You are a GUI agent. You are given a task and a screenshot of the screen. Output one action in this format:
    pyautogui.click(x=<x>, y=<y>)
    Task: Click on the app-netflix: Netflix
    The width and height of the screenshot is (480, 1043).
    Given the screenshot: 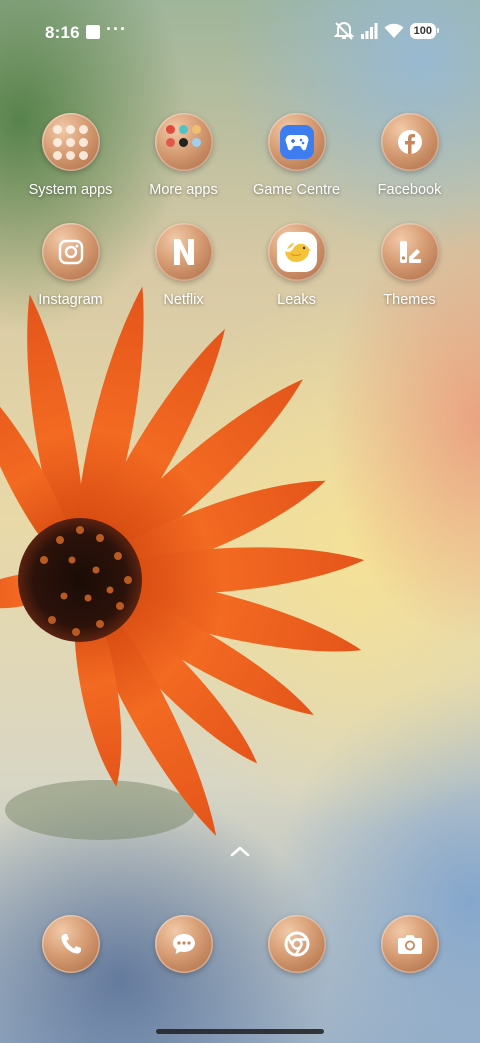 What is the action you would take?
    pyautogui.click(x=183, y=265)
    